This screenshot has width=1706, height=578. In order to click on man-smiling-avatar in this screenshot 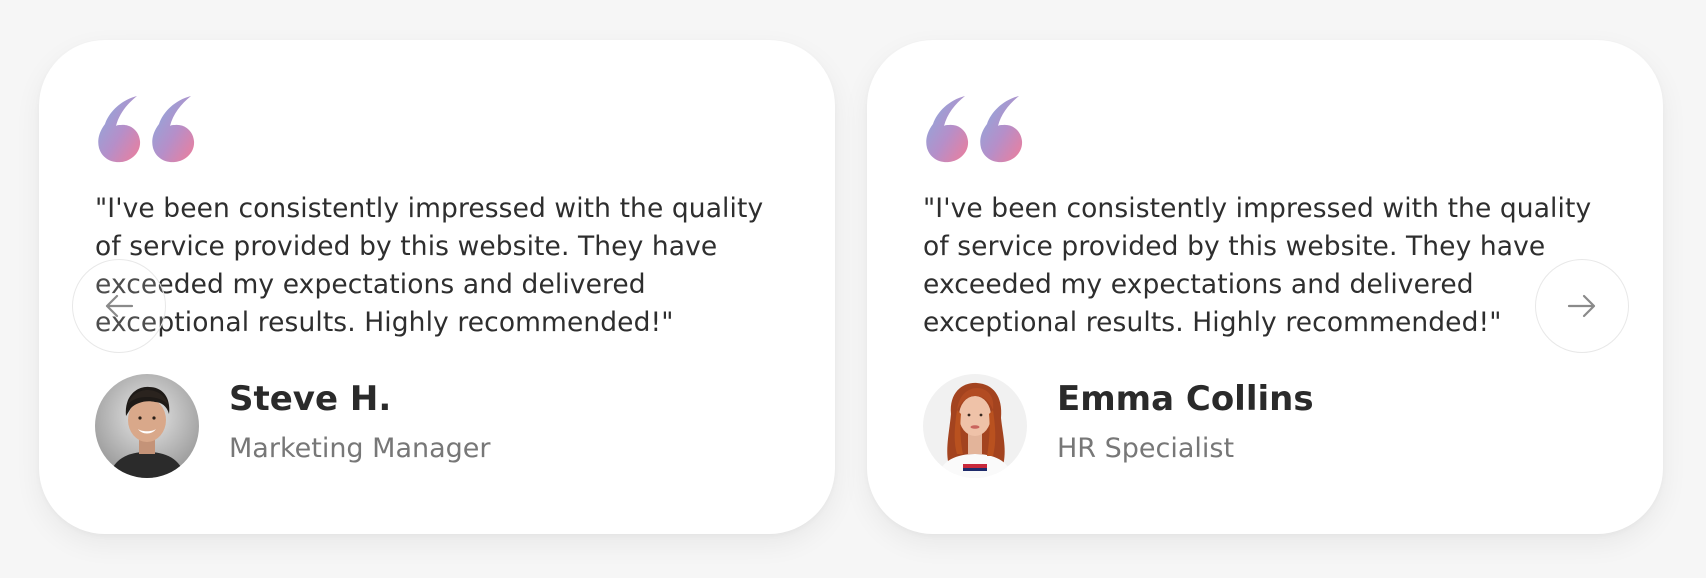, I will do `click(147, 426)`.